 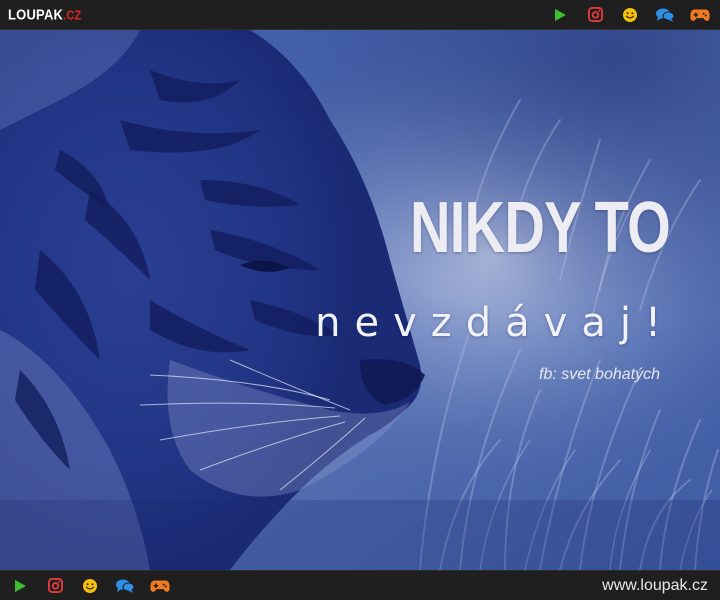 I want to click on top-bar: LOUPAK .CZ, so click(x=360, y=15).